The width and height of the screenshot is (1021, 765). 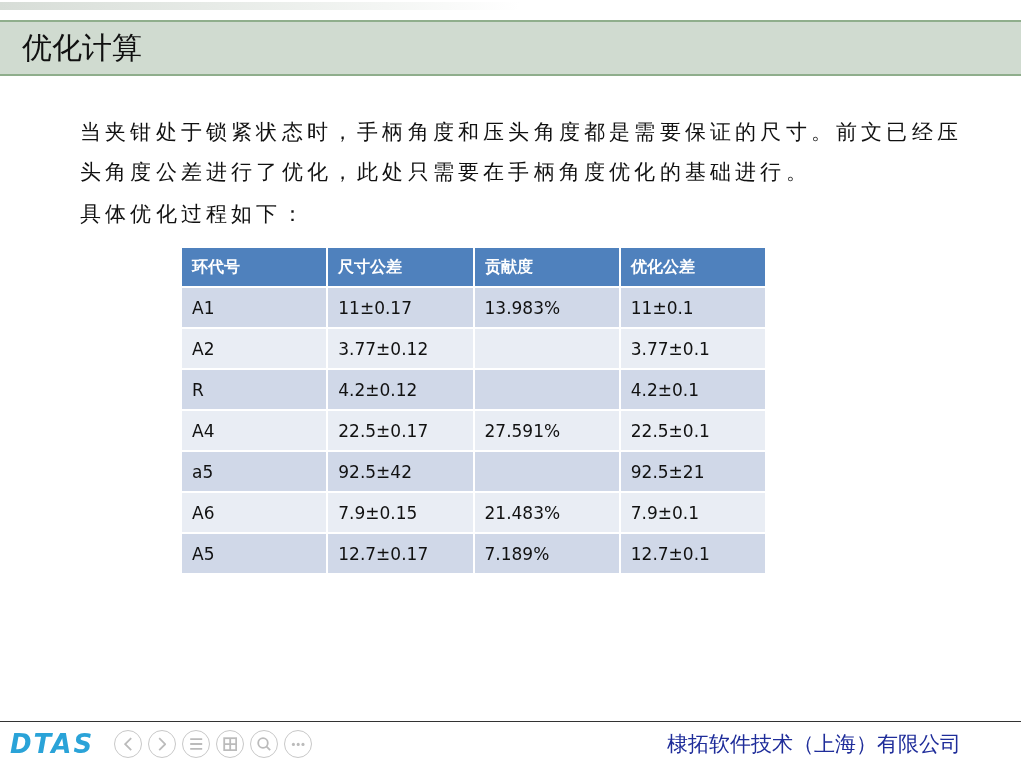 What do you see at coordinates (52, 744) in the screenshot?
I see `company-logo: DTAS` at bounding box center [52, 744].